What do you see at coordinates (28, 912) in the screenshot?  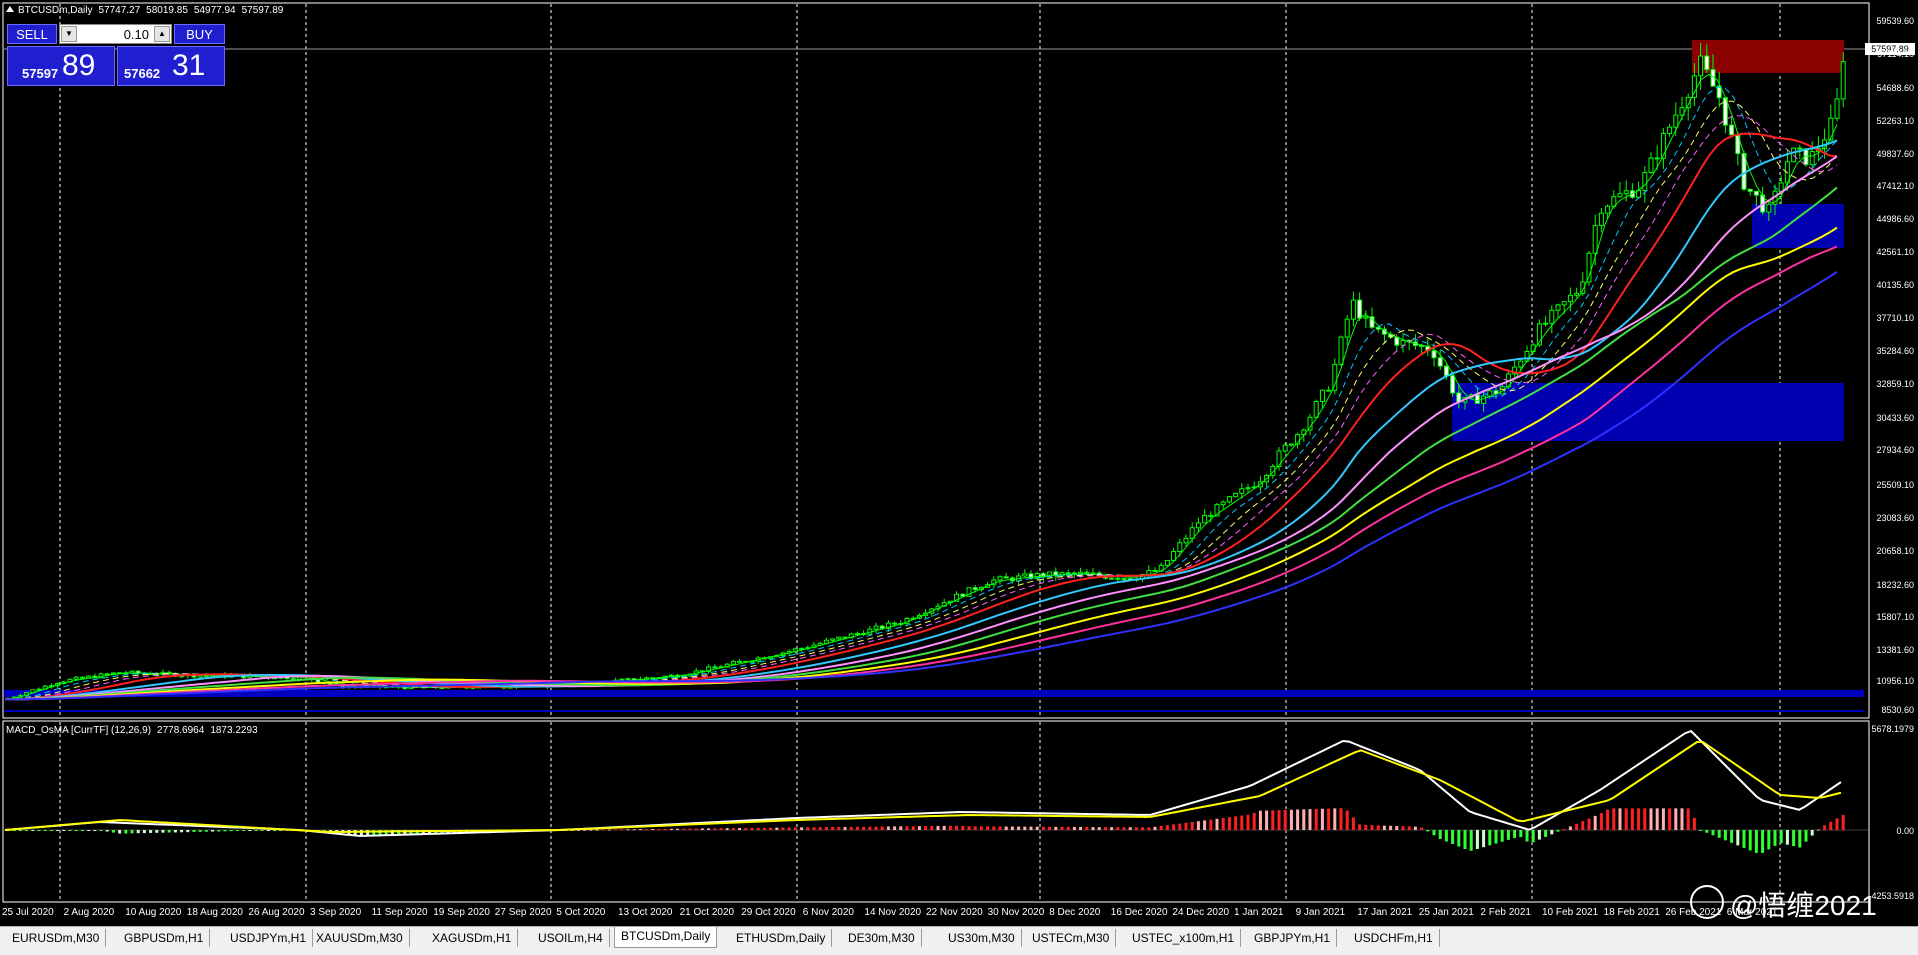 I see `date-axis-label: 25 Jul 2020` at bounding box center [28, 912].